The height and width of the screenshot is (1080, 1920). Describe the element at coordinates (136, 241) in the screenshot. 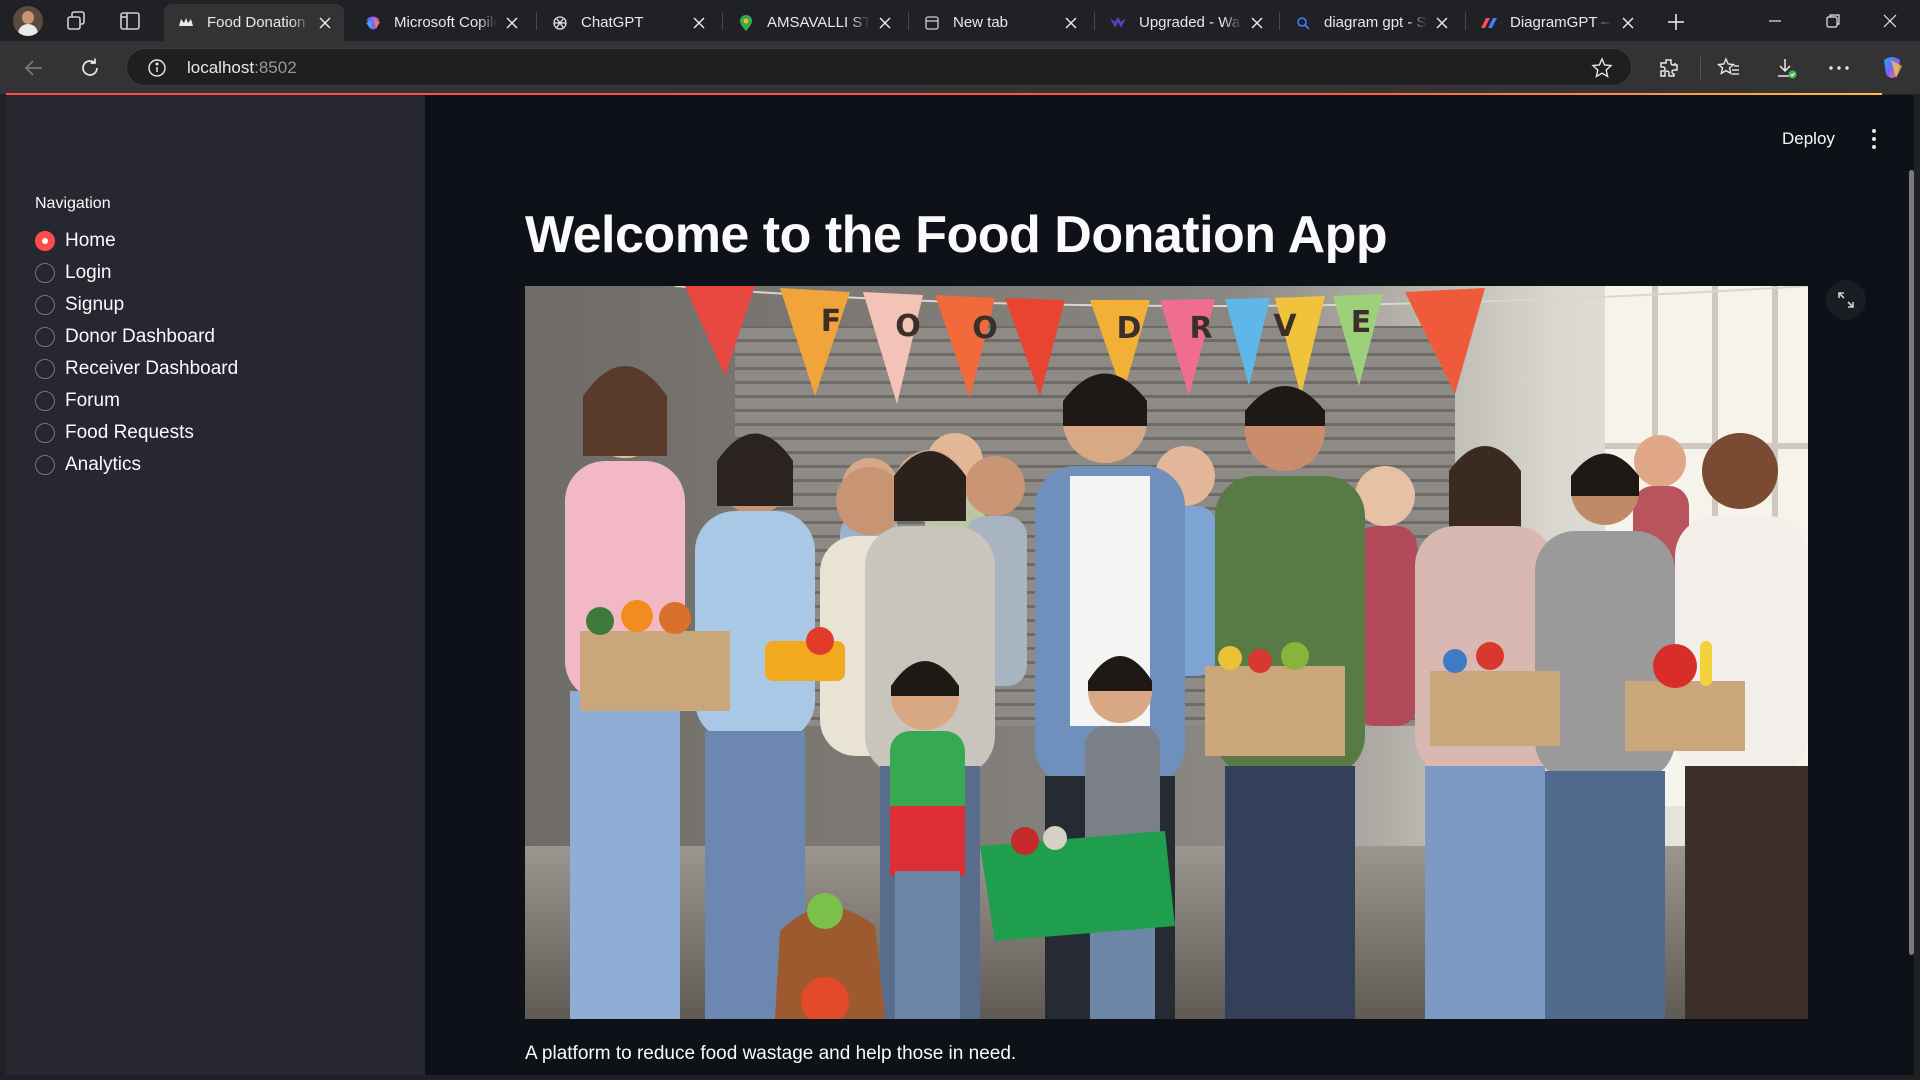

I see `nav-option-home: Home` at that location.